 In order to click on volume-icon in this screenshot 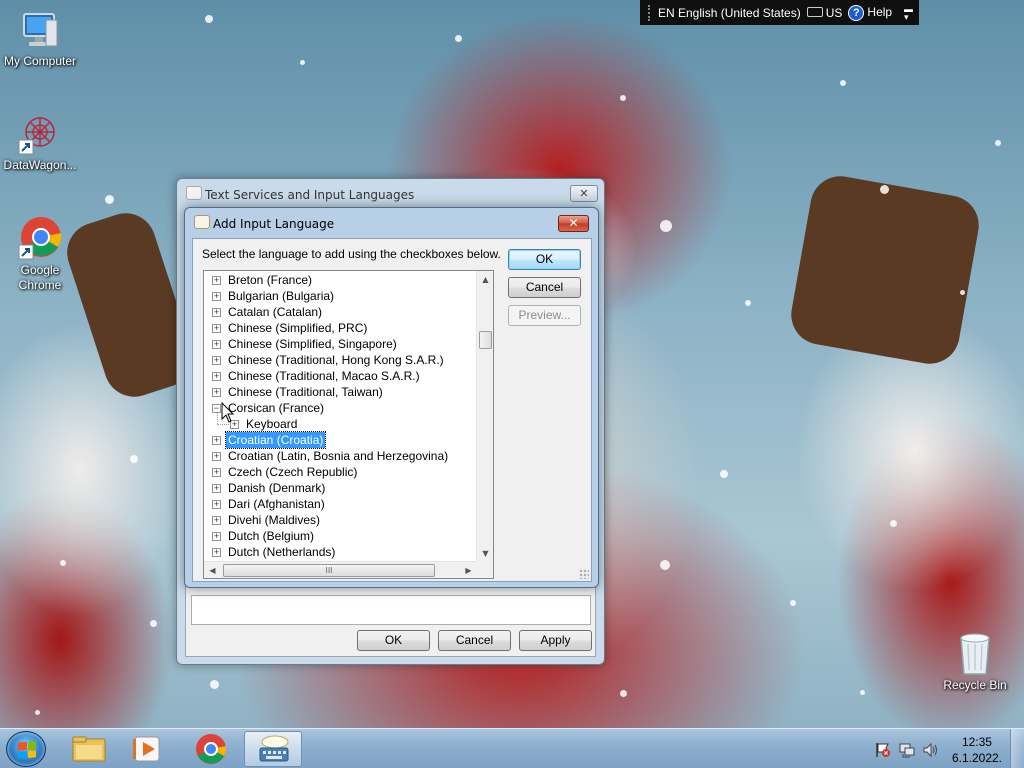, I will do `click(931, 750)`.